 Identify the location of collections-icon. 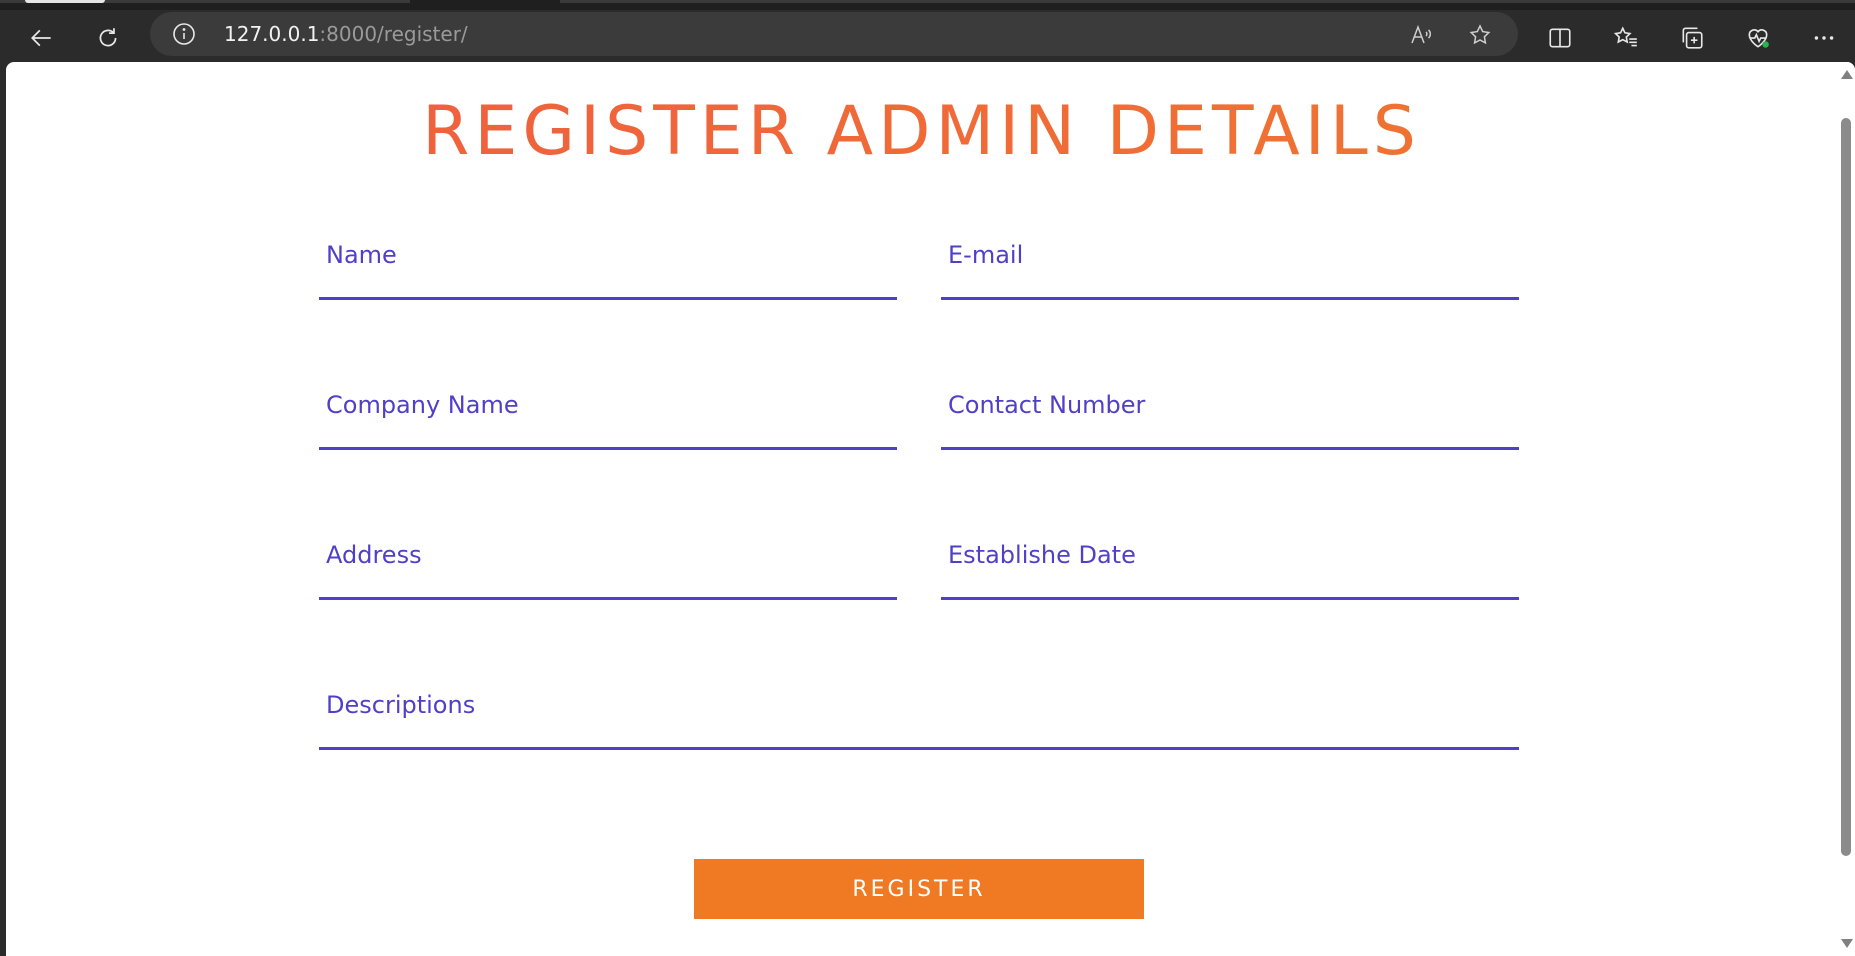
(1692, 38).